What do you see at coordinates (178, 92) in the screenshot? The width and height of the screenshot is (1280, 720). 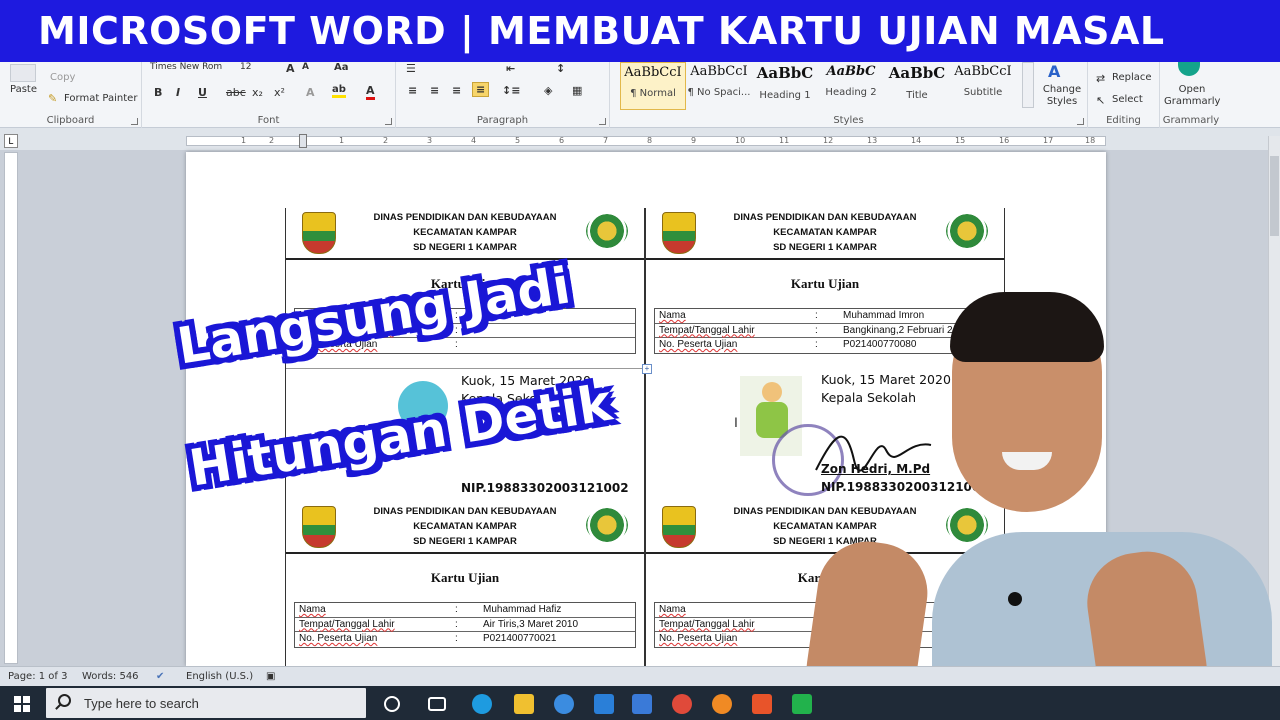 I see `italic-button: I` at bounding box center [178, 92].